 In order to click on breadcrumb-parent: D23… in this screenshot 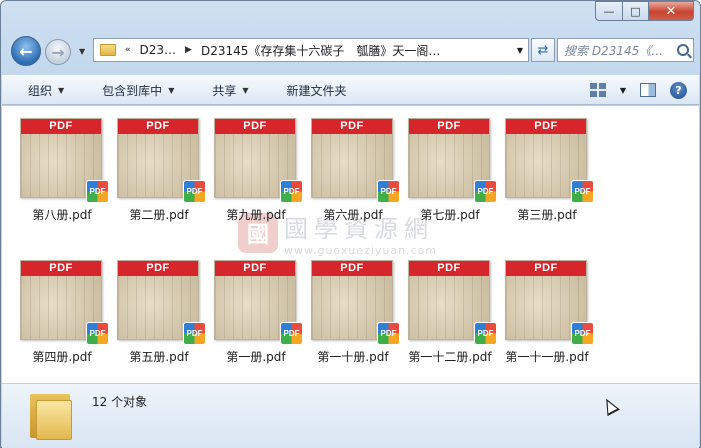, I will do `click(158, 50)`.